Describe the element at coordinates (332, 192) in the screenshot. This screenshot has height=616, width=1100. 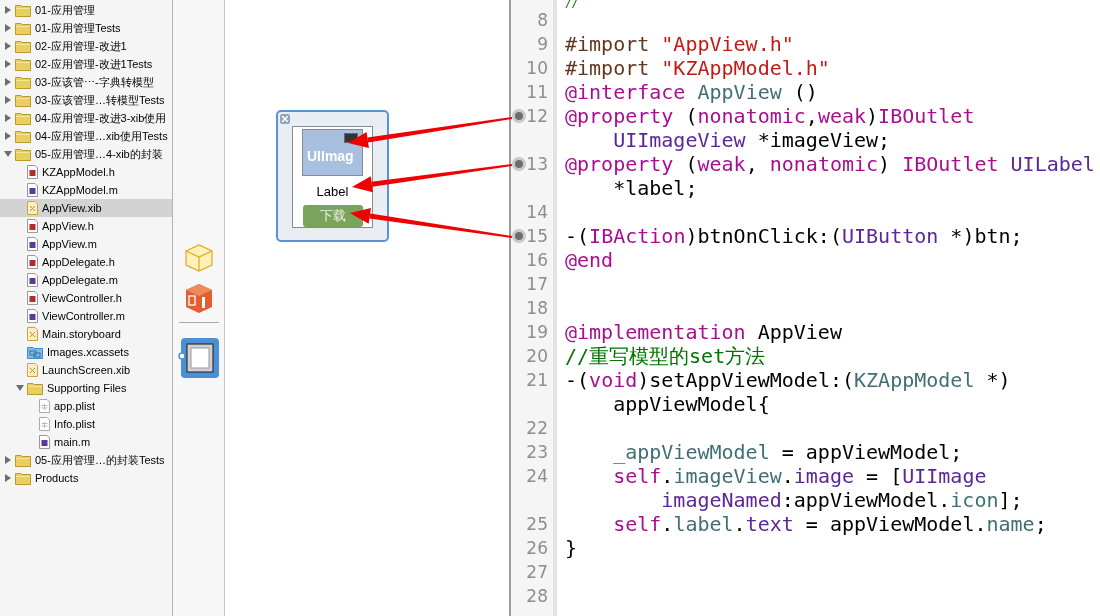
I see `label-text: Label` at that location.